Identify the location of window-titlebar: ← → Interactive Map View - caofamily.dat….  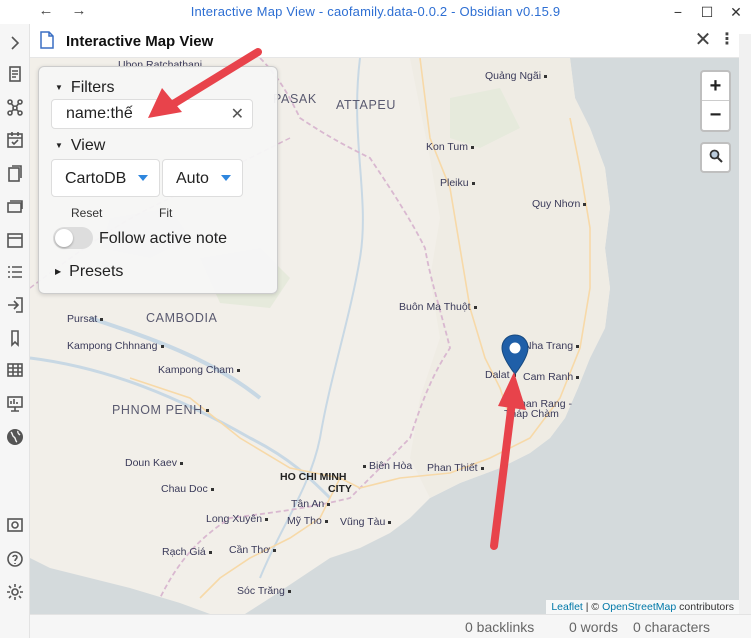
(375, 12).